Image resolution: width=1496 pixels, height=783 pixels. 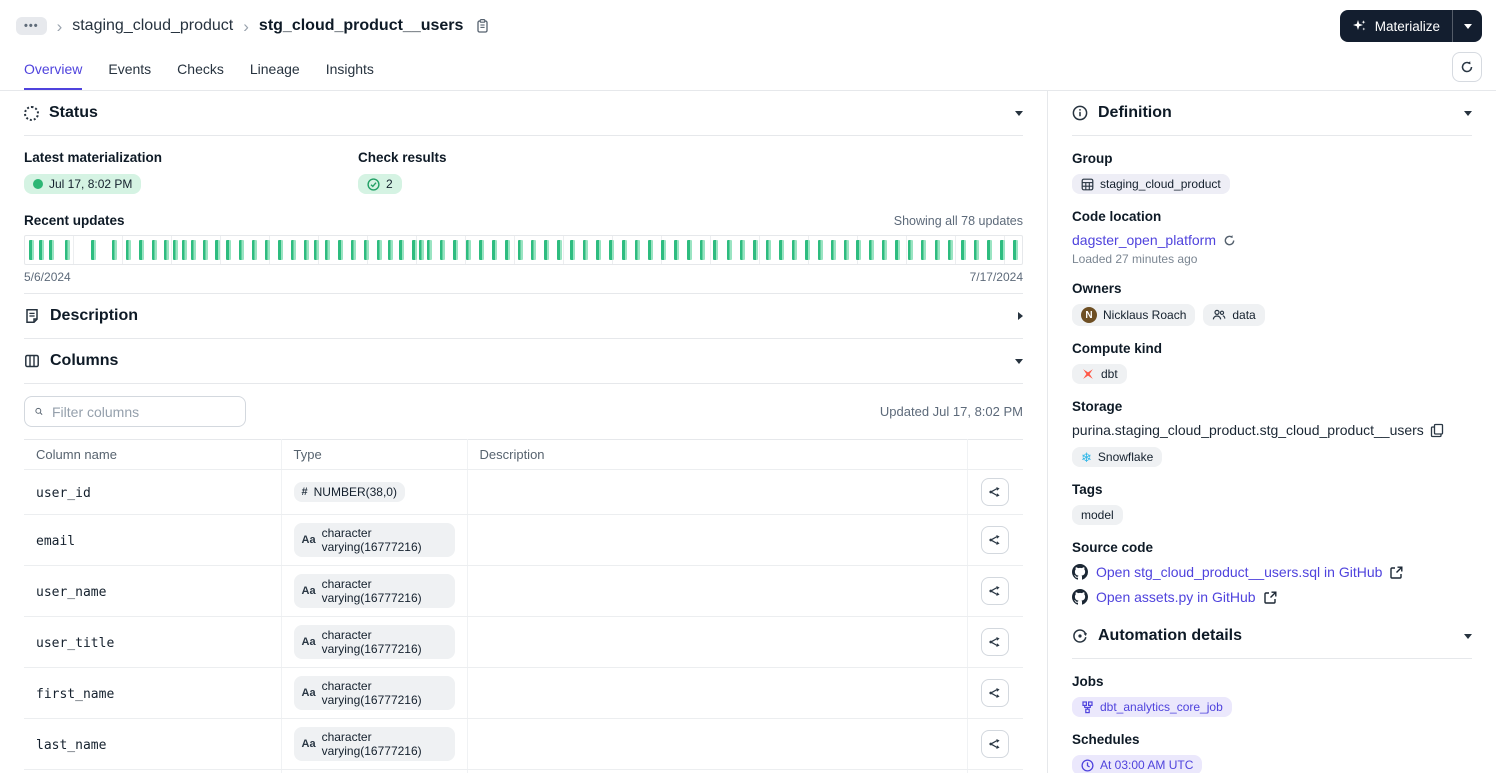 I want to click on filter-columns-input, so click(x=142, y=411).